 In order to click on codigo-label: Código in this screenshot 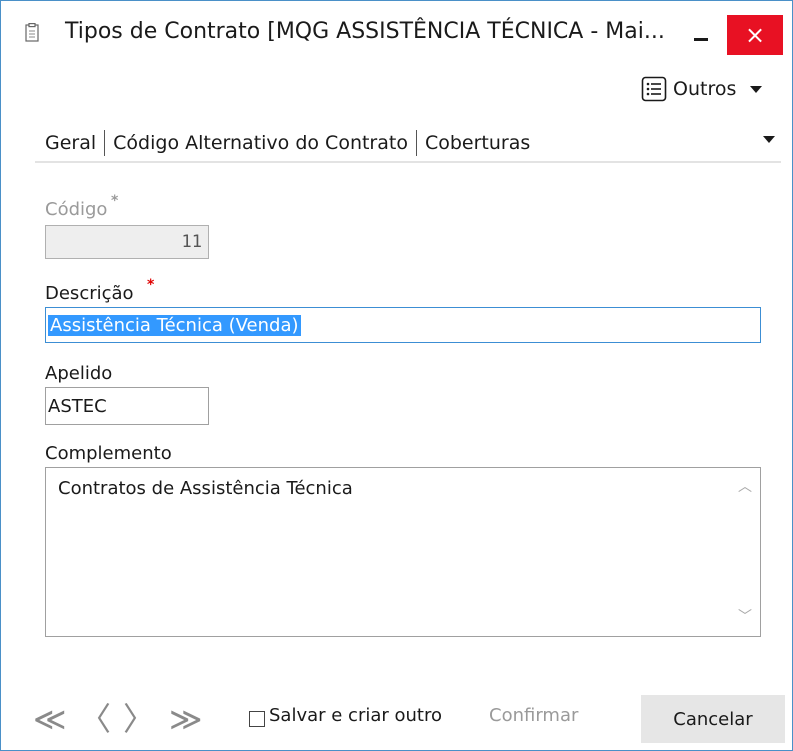, I will do `click(76, 209)`.